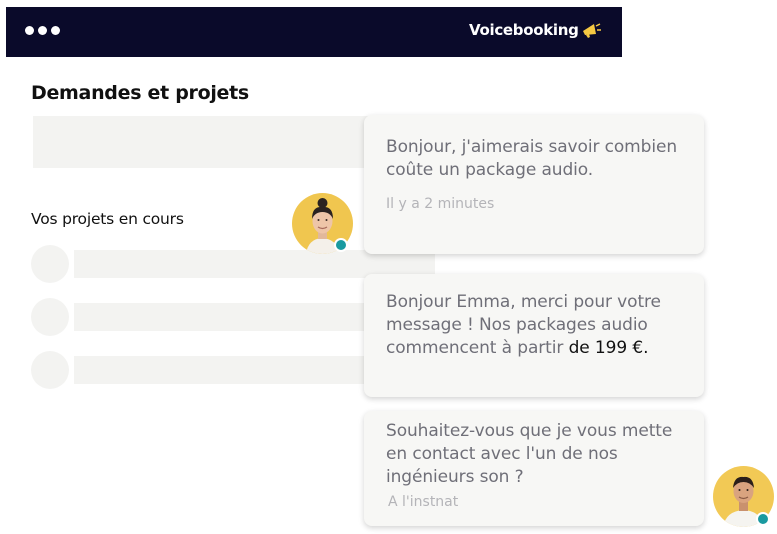 The height and width of the screenshot is (534, 777). Describe the element at coordinates (322, 223) in the screenshot. I see `customer-avatar` at that location.